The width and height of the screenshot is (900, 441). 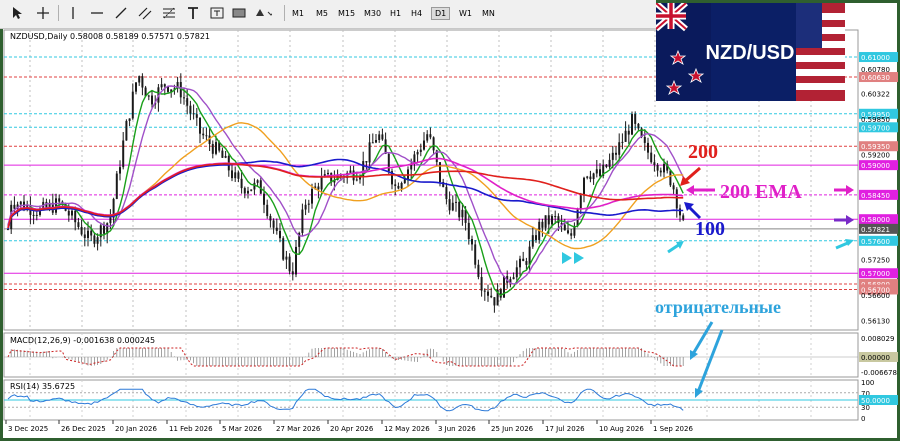 What do you see at coordinates (875, 95) in the screenshot?
I see `price-label: 0.60322` at bounding box center [875, 95].